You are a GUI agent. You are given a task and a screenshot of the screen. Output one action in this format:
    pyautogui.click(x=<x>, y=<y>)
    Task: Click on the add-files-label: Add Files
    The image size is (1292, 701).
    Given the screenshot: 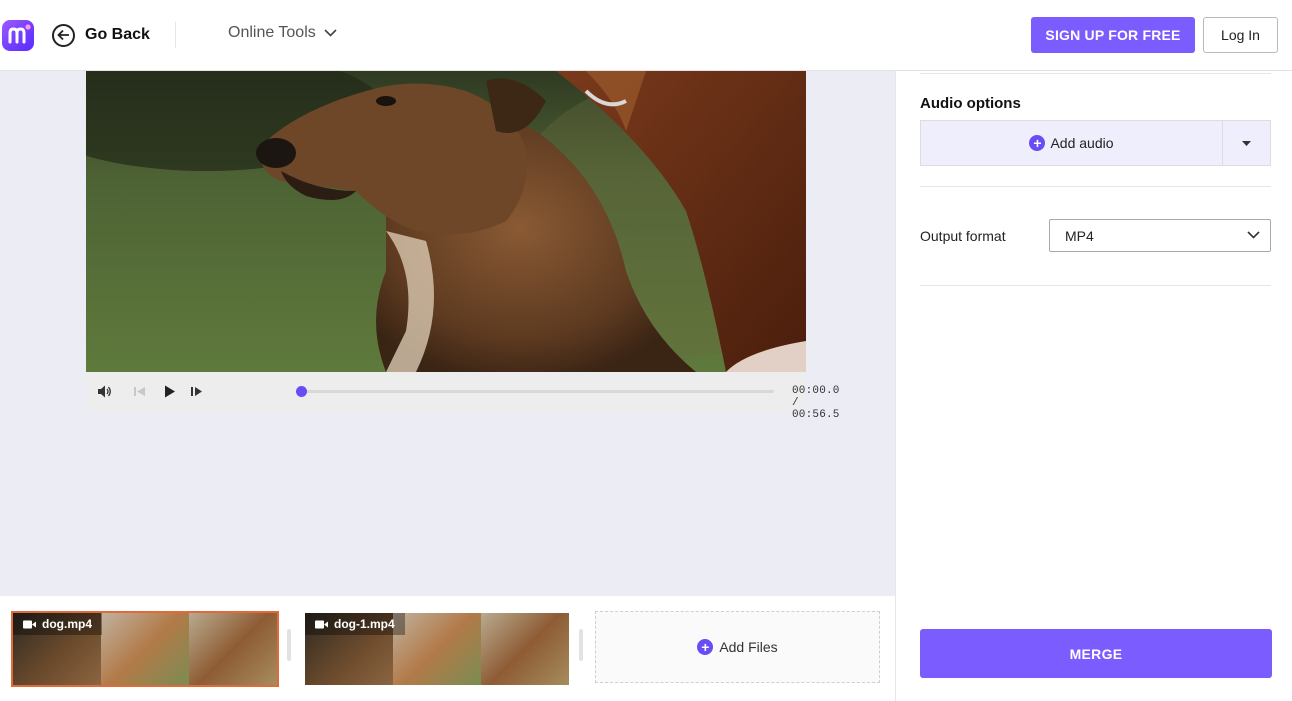 What is the action you would take?
    pyautogui.click(x=748, y=647)
    